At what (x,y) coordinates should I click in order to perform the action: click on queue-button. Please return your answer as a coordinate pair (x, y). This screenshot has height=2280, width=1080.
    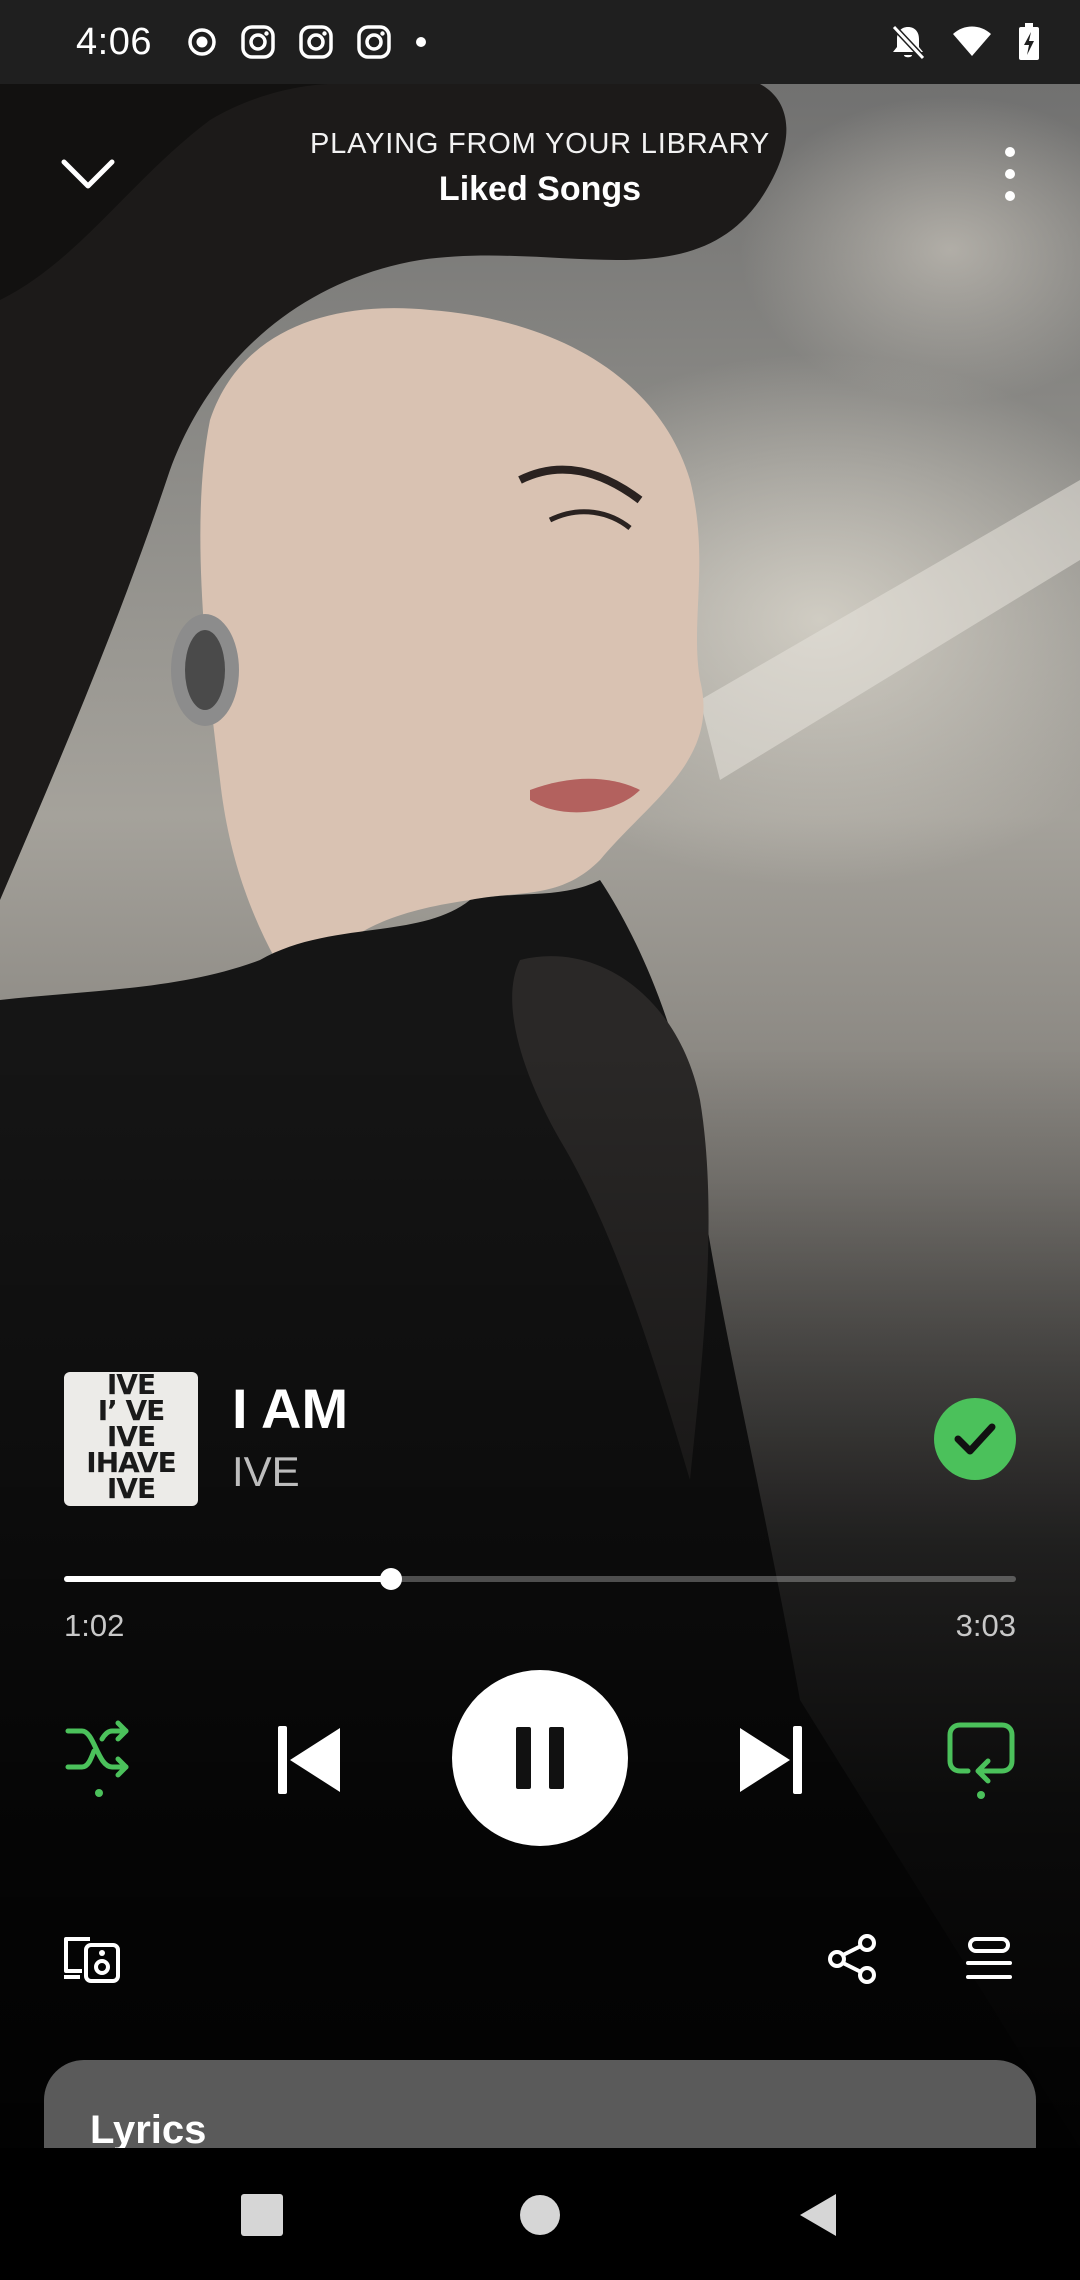
    Looking at the image, I should click on (989, 1959).